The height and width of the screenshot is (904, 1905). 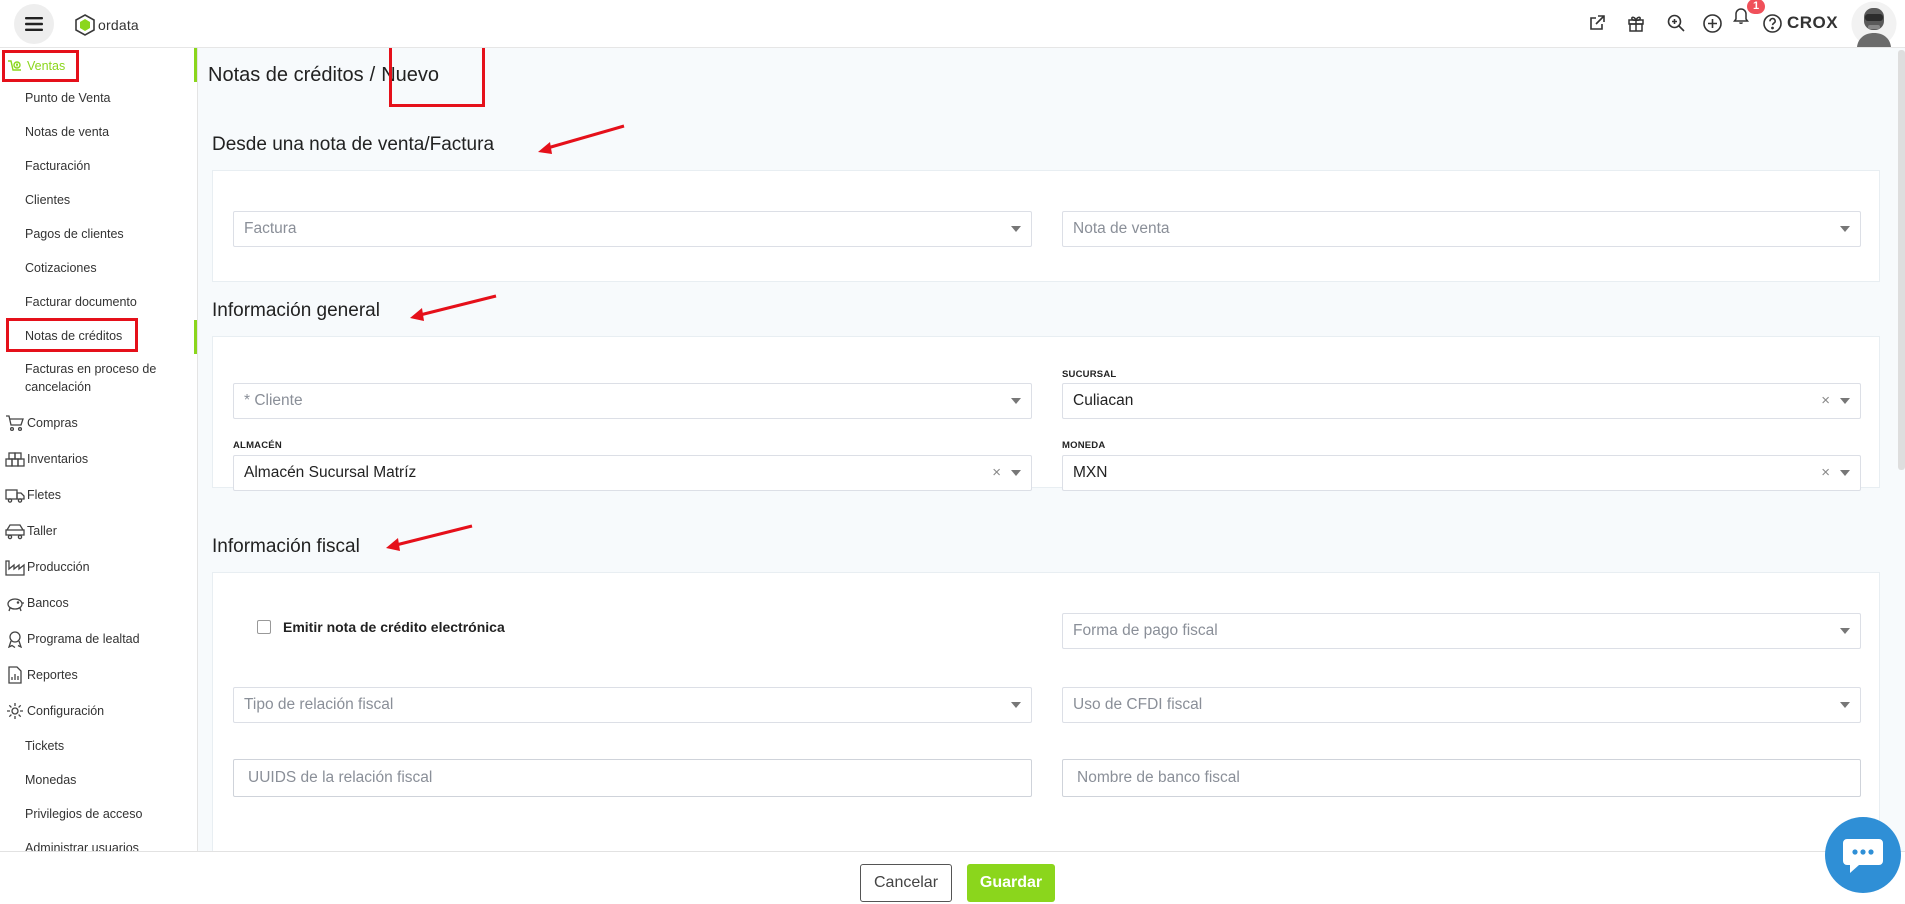 I want to click on sucursal-select: Culiacan ×, so click(x=1461, y=401).